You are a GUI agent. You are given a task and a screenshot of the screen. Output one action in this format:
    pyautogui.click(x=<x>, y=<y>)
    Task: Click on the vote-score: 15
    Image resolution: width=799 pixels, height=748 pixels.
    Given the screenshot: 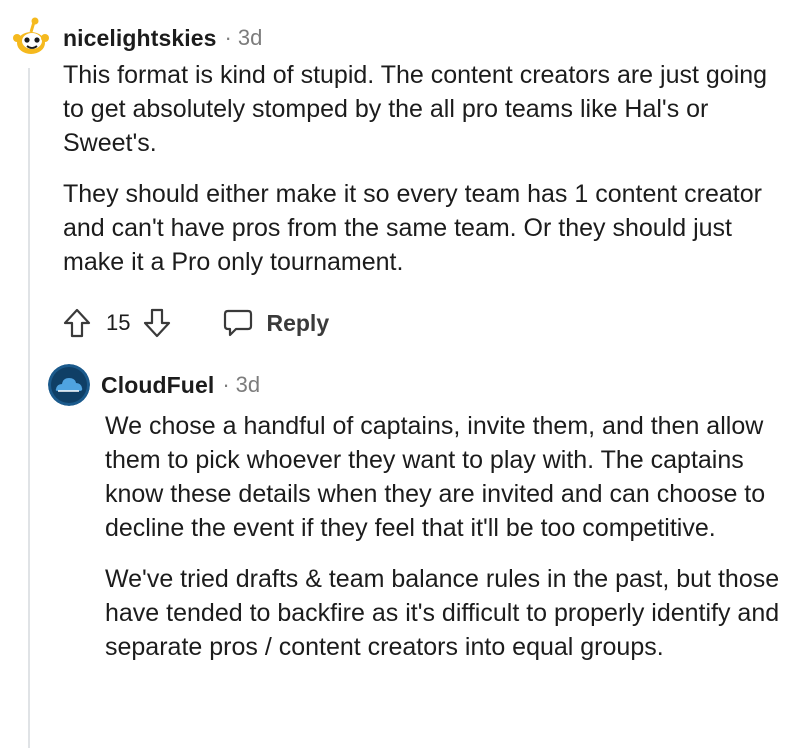 What is the action you would take?
    pyautogui.click(x=118, y=322)
    